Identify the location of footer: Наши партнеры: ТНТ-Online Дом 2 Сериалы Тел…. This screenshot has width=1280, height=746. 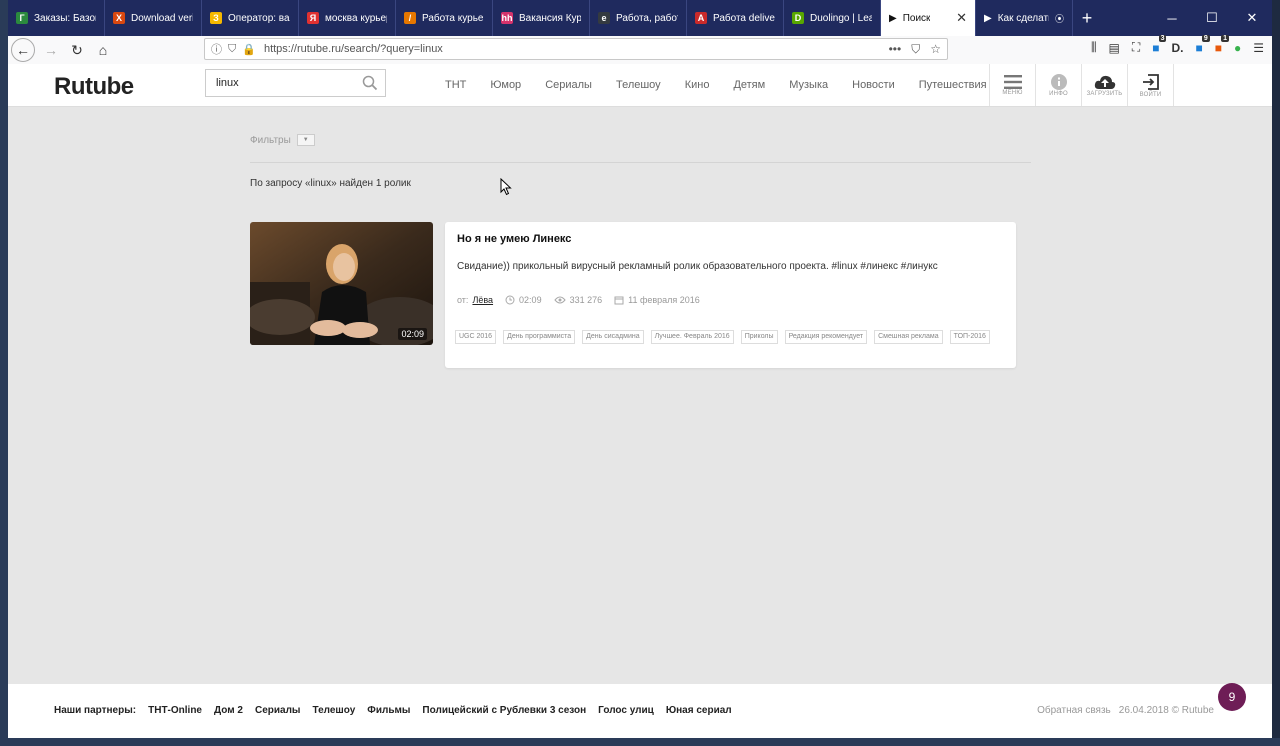
(640, 711).